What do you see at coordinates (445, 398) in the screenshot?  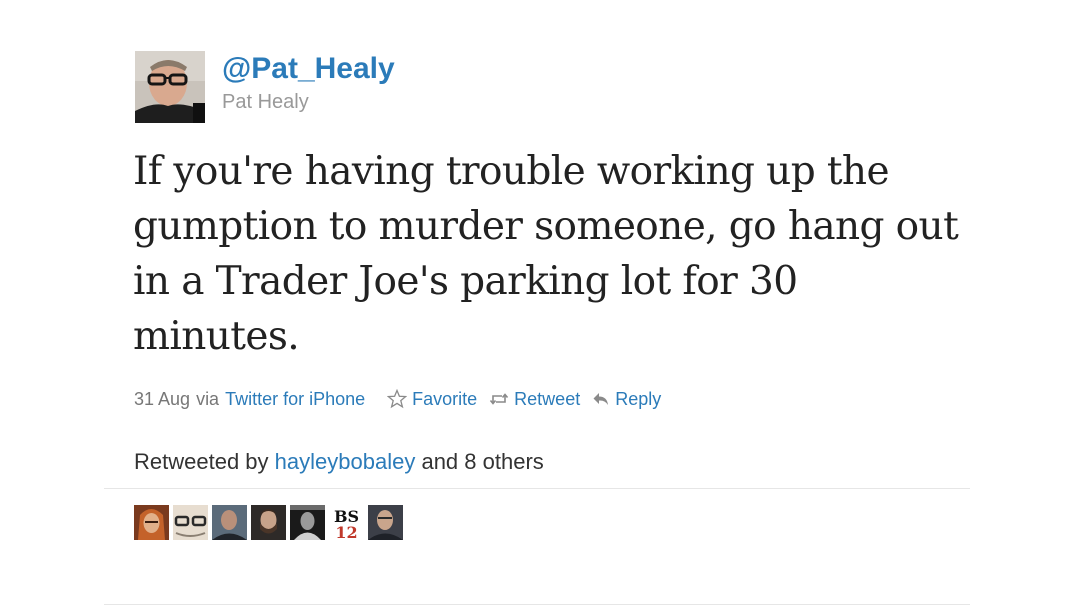 I see `favorite-label: Favorite` at bounding box center [445, 398].